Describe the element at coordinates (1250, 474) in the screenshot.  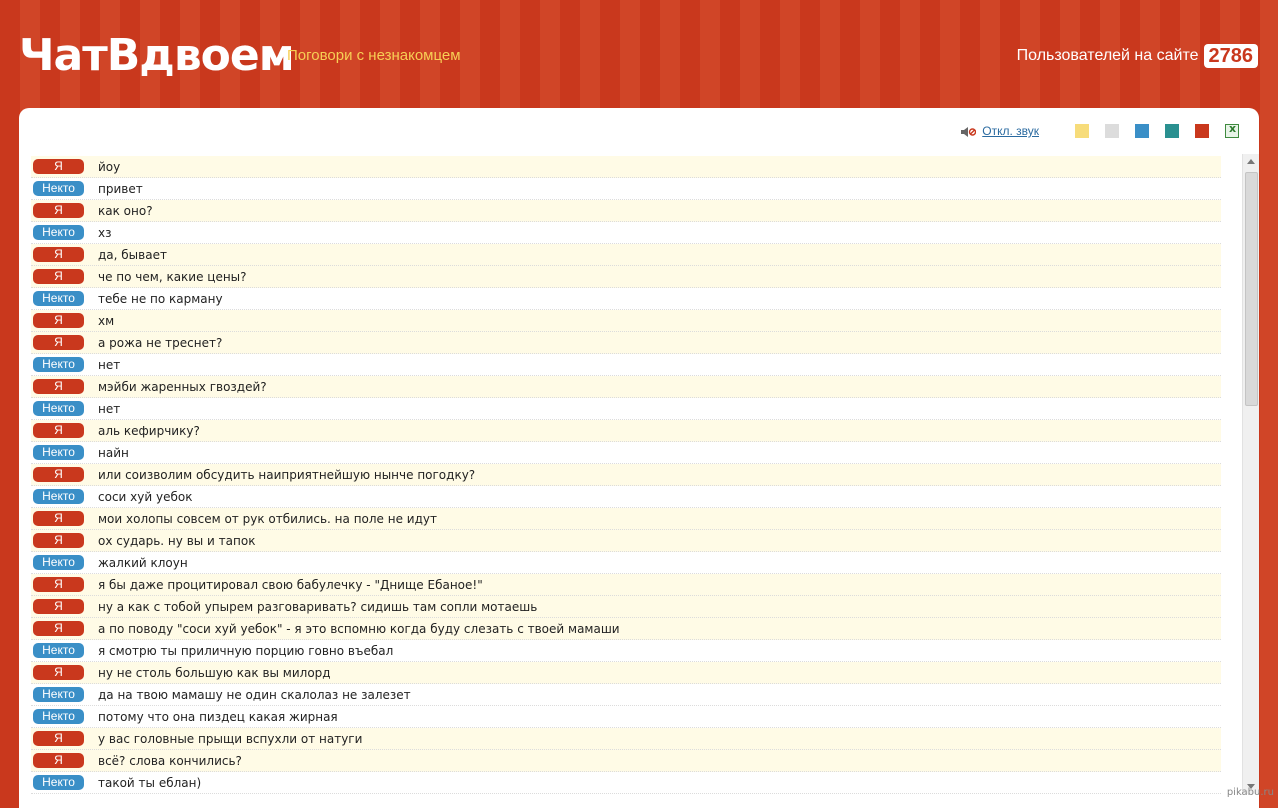
I see `chat-scrollbar` at that location.